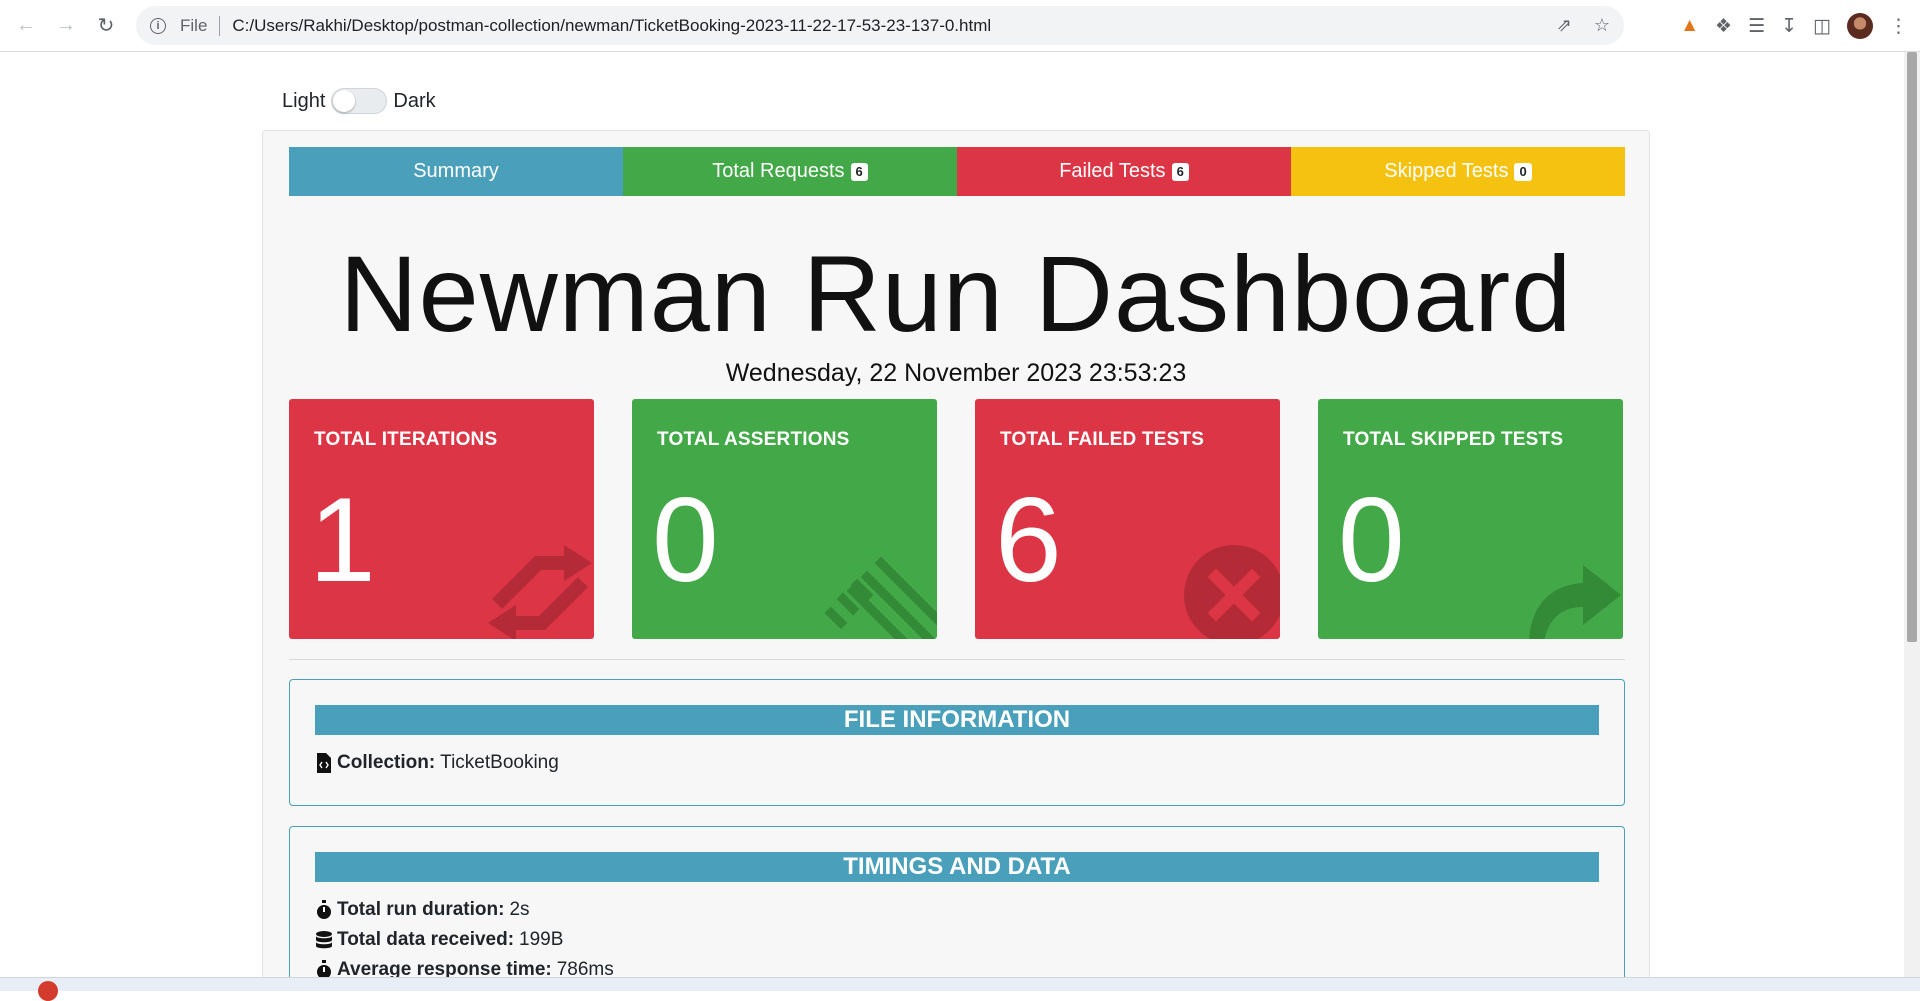 The height and width of the screenshot is (1001, 1920). Describe the element at coordinates (1232, 592) in the screenshot. I see `times-circle-icon` at that location.